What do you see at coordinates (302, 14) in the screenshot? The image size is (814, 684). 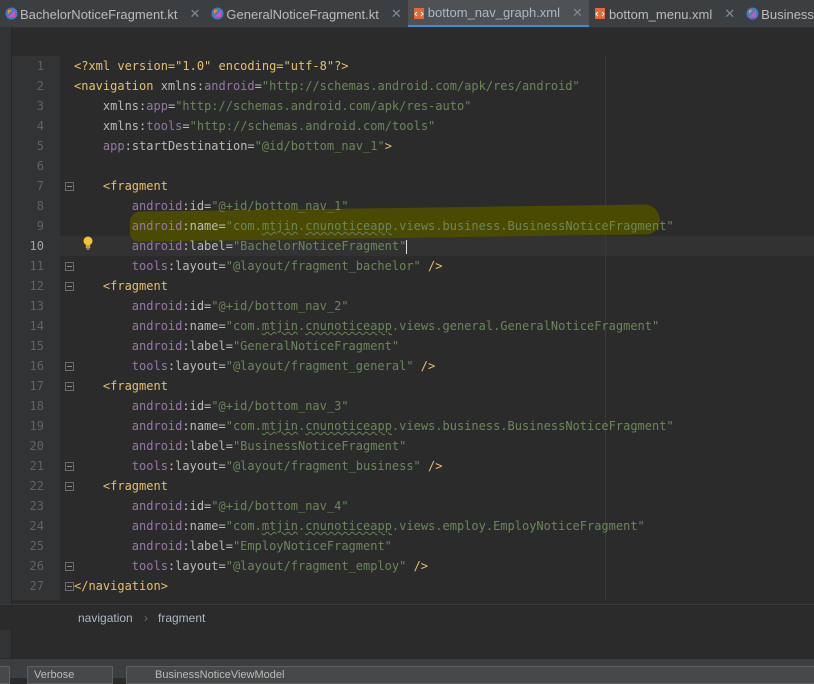 I see `tab-label: GeneralNoticeFragment.kt` at bounding box center [302, 14].